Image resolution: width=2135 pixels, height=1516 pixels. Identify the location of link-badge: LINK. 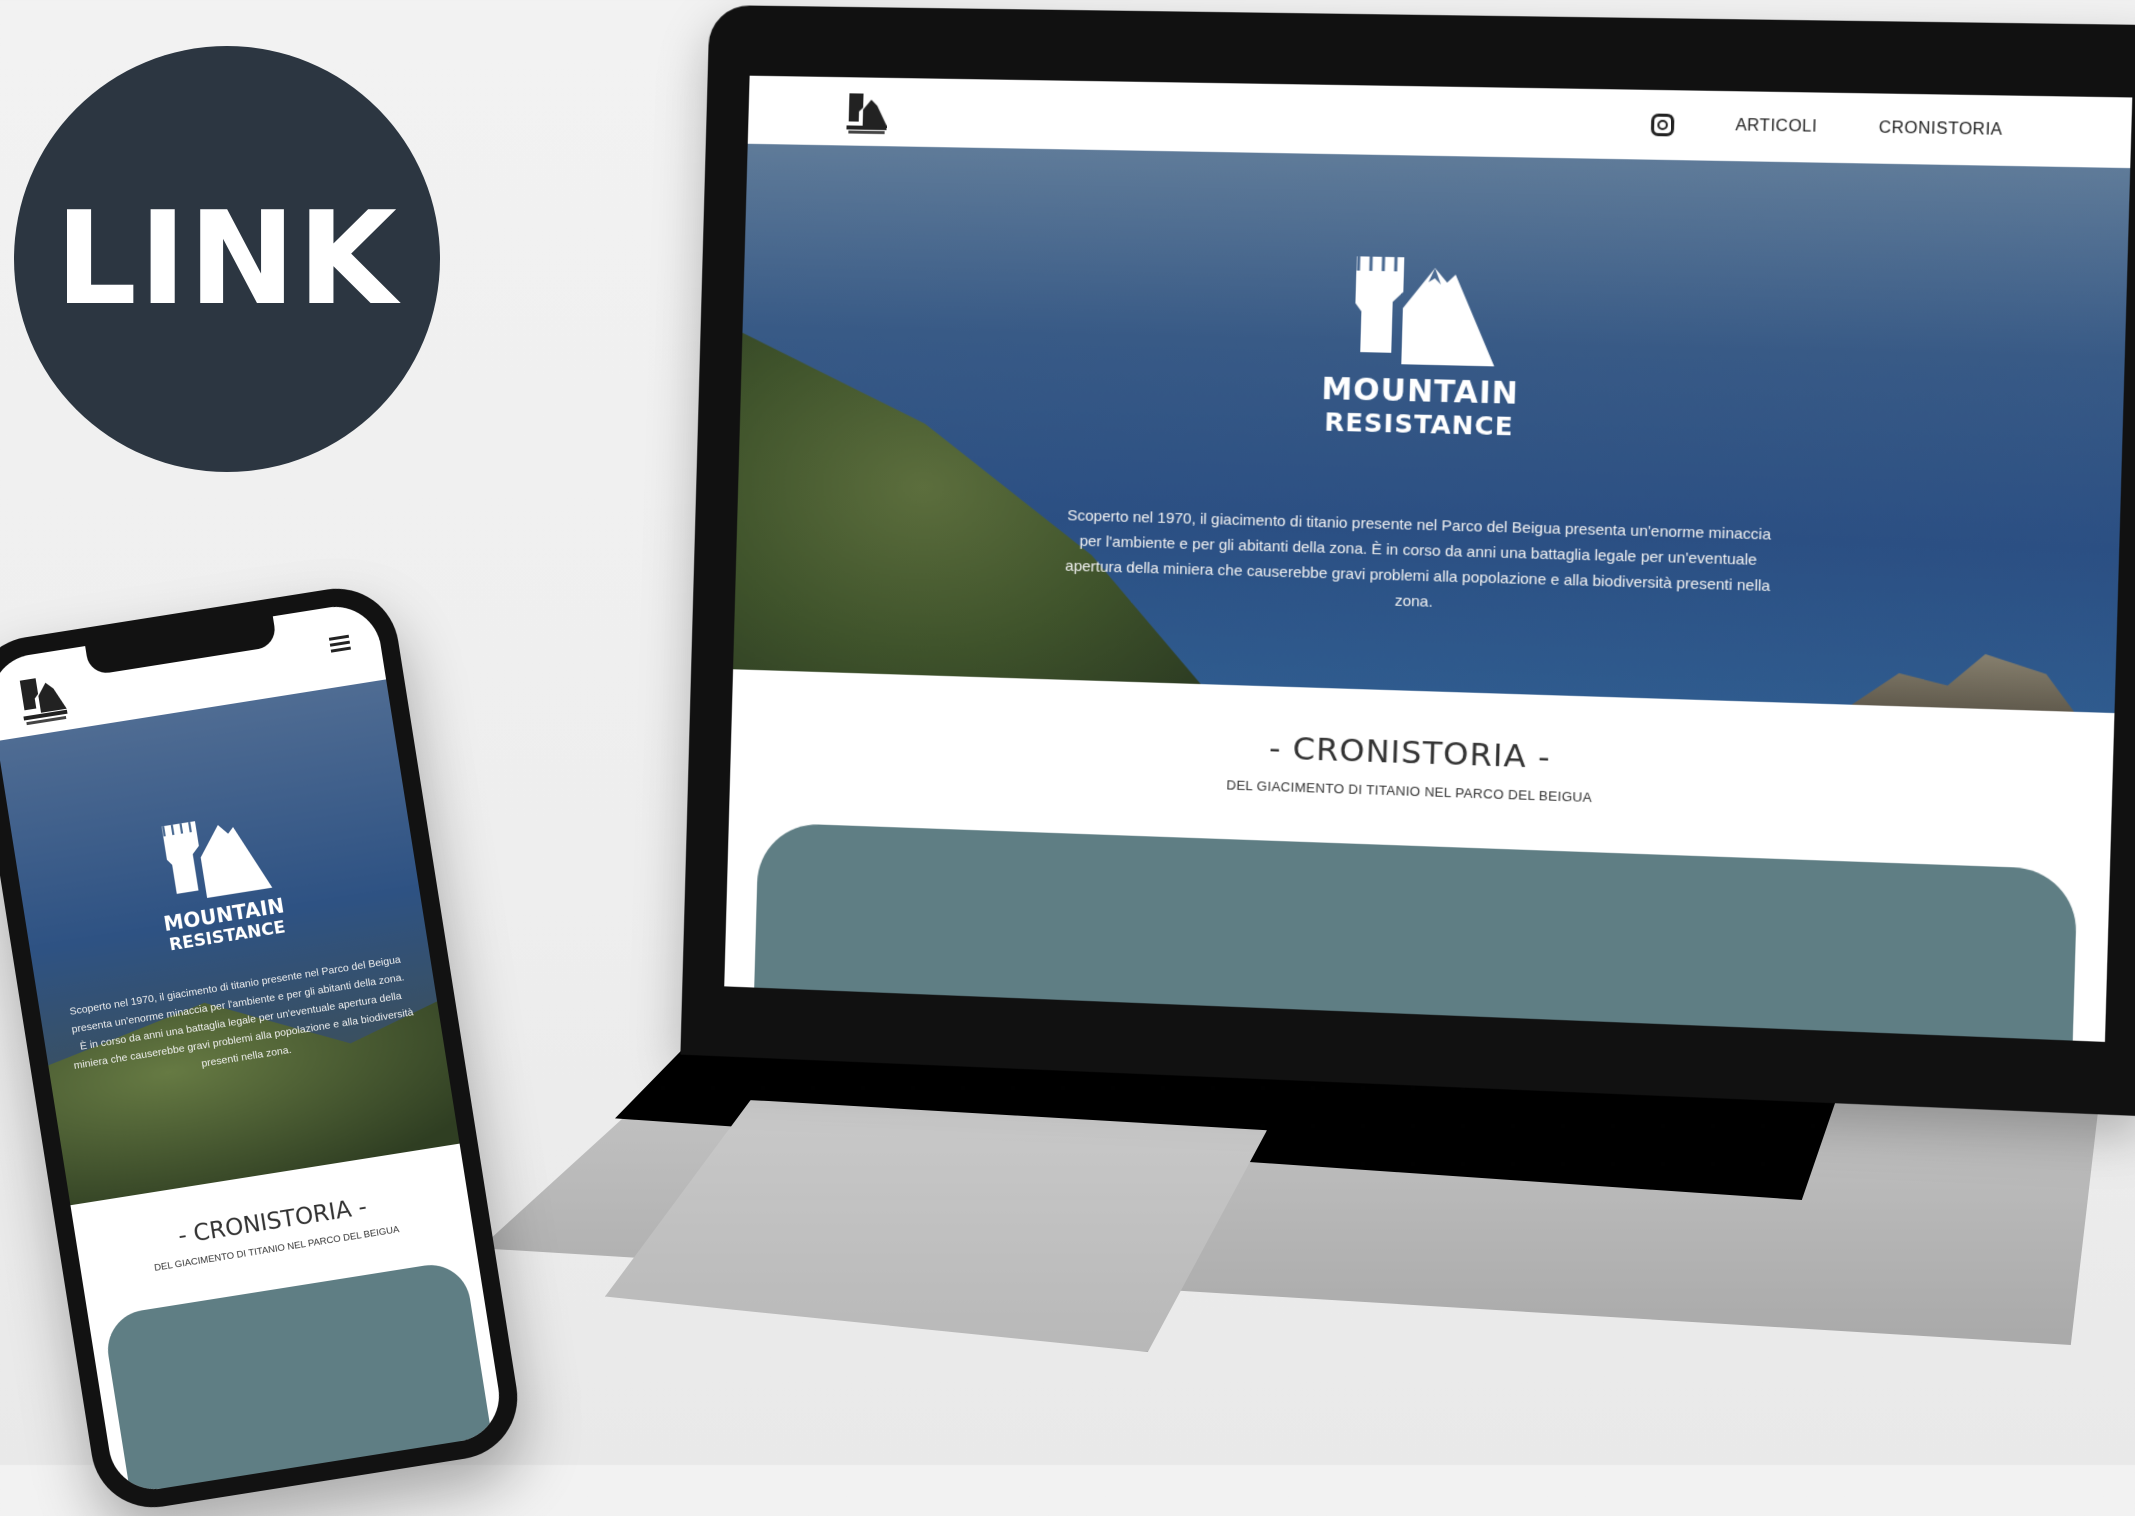
(227, 259).